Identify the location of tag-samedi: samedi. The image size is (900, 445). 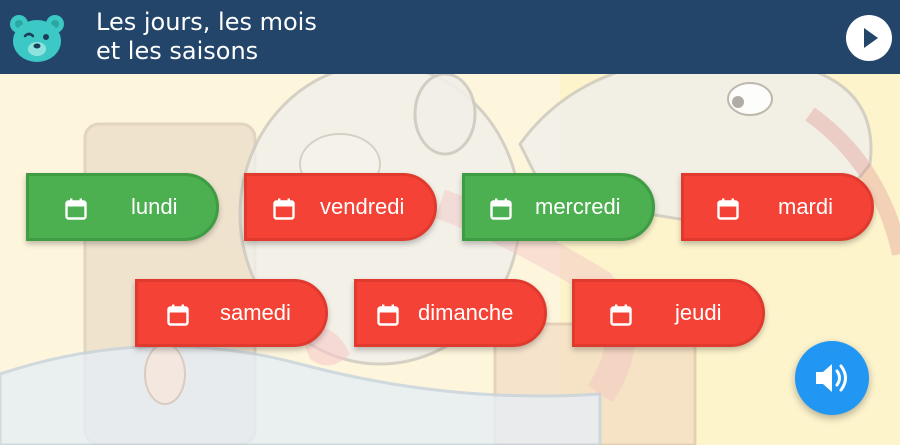
(231, 313).